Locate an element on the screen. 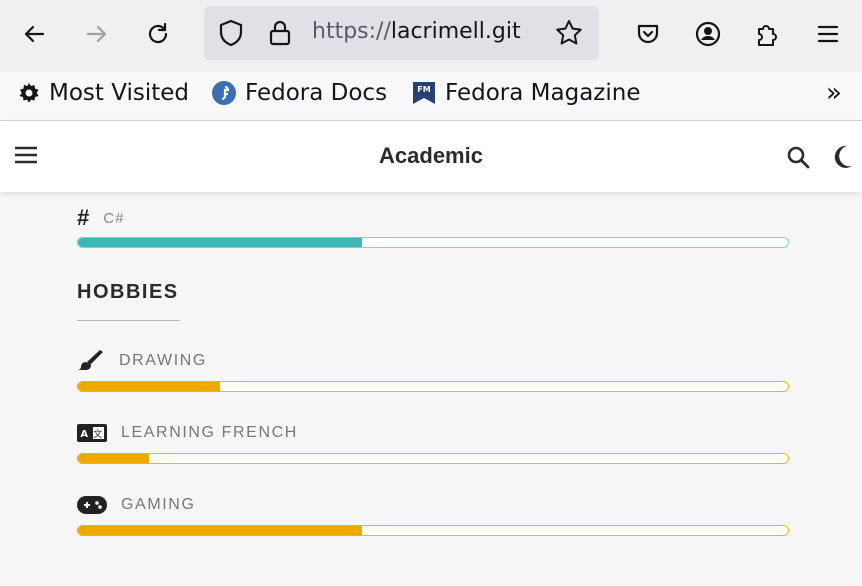 The width and height of the screenshot is (862, 586). hobby-drawing: DRAWING is located at coordinates (142, 361).